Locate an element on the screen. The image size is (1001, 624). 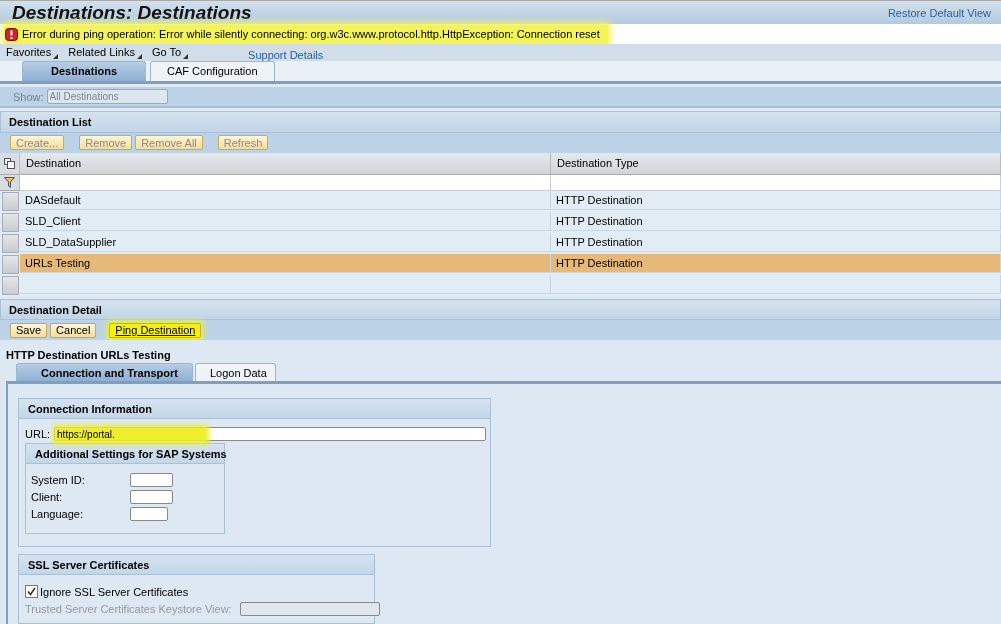
checkbox-label: Ignore SSL Server Certificates is located at coordinates (114, 591).